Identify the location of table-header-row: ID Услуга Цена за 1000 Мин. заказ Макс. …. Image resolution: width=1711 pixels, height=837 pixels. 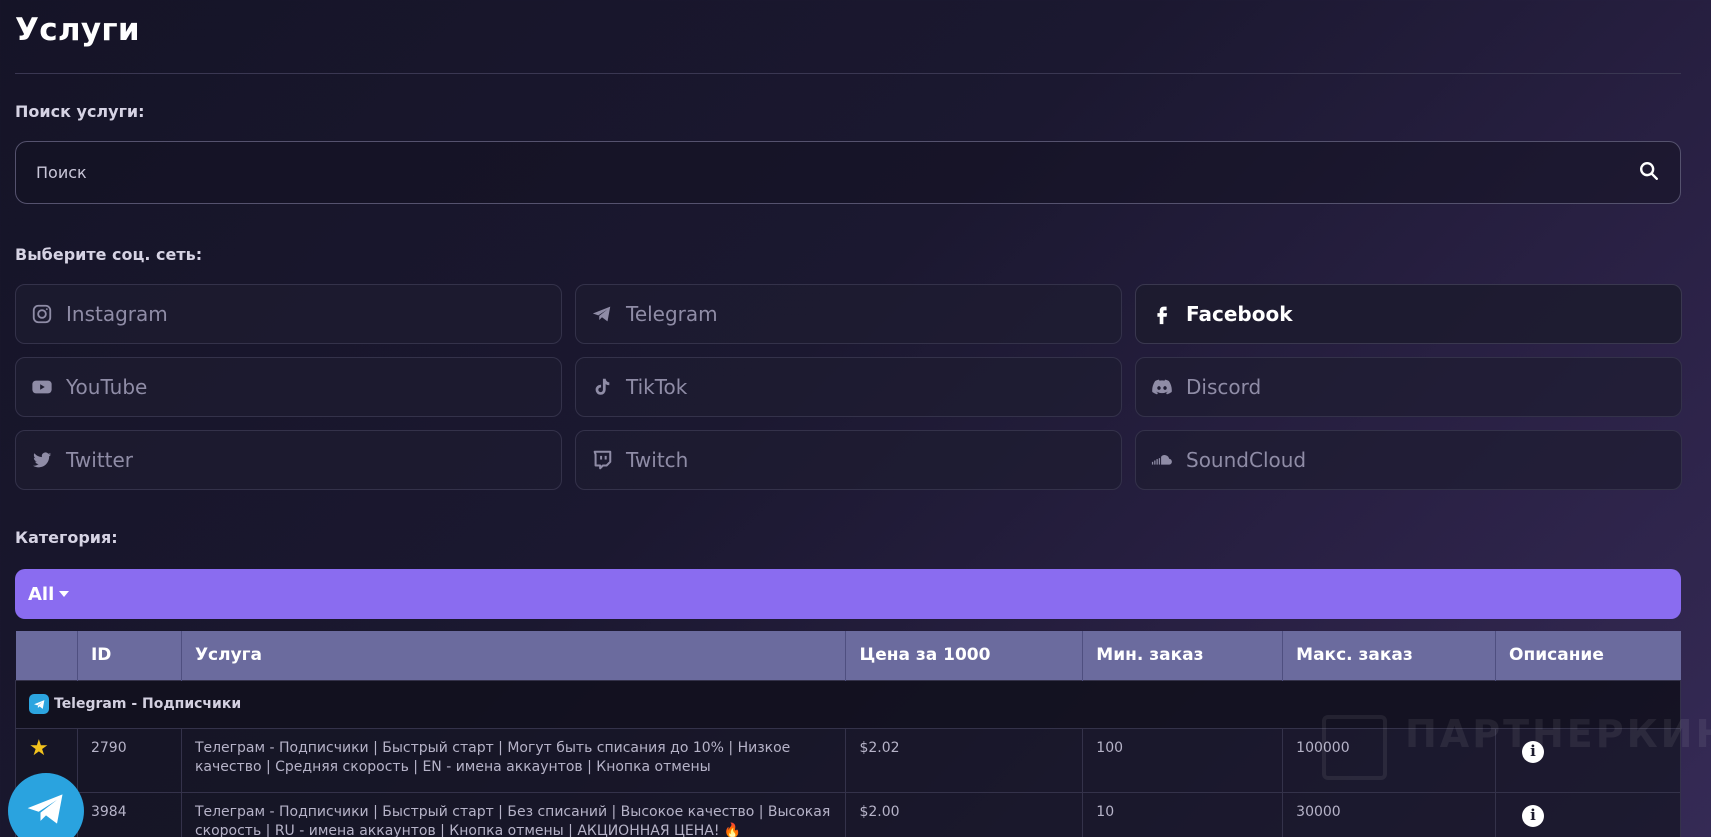
(848, 655).